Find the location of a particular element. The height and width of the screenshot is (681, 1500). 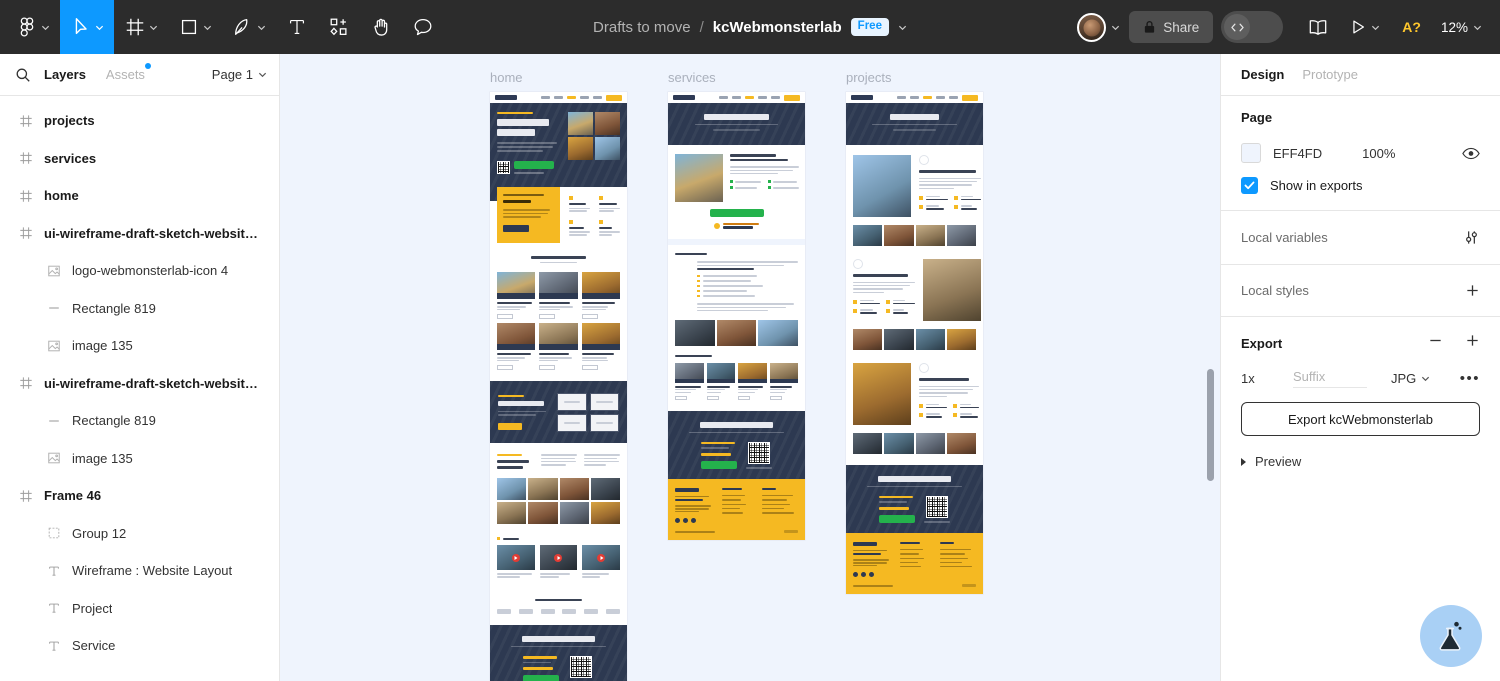

toolbar-right-group: Share A? 12% is located at coordinates (1281, 27).